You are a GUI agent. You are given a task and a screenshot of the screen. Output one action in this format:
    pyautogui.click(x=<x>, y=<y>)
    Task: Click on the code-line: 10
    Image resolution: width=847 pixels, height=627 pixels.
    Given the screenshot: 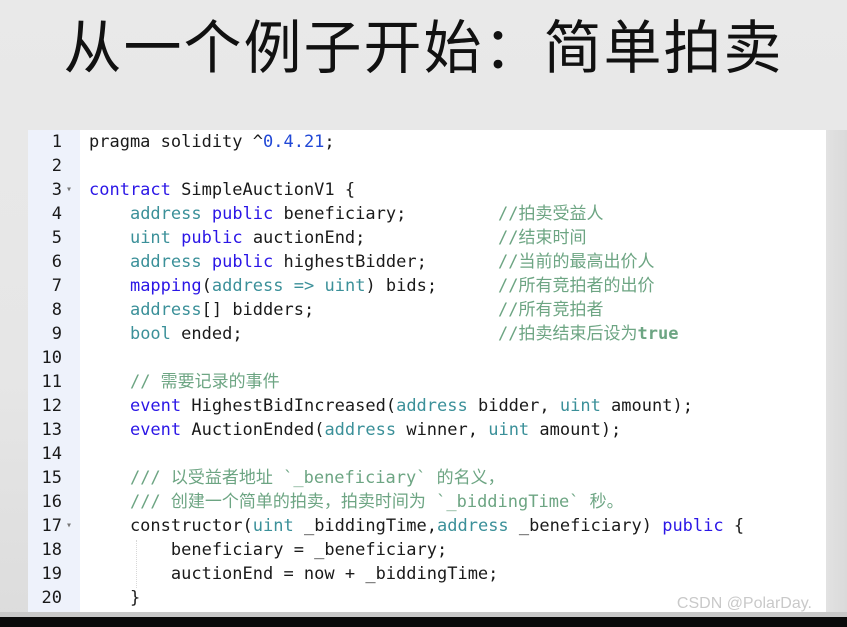 What is the action you would take?
    pyautogui.click(x=427, y=358)
    